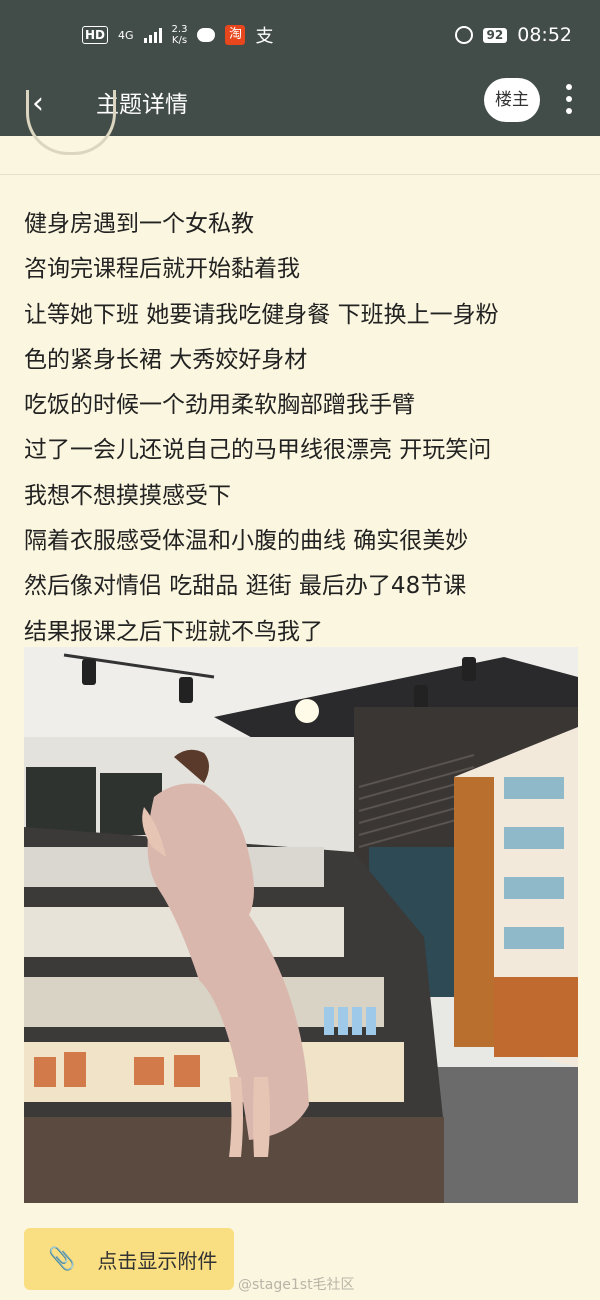 This screenshot has width=600, height=1300. What do you see at coordinates (235, 35) in the screenshot?
I see `taobao-icon: 淘` at bounding box center [235, 35].